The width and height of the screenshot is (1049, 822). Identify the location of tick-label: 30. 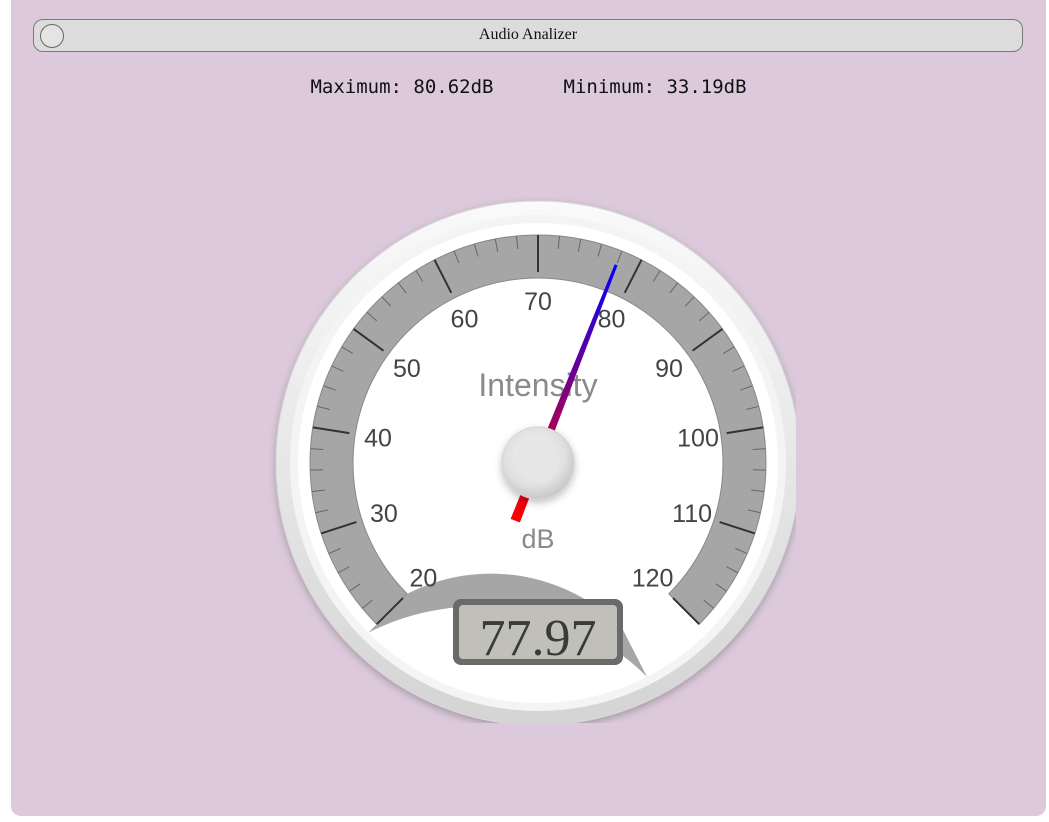
(384, 514).